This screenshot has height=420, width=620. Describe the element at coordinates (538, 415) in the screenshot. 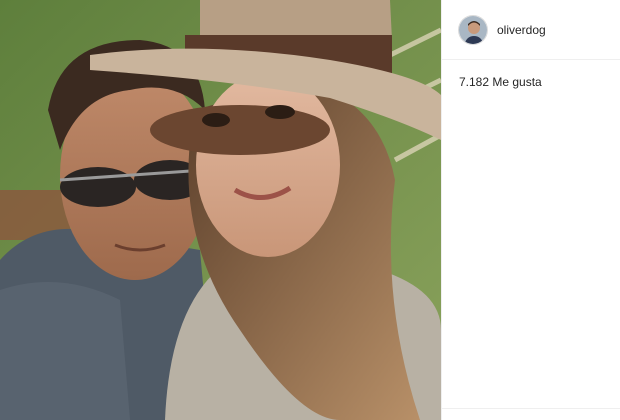

I see `comment-input` at that location.